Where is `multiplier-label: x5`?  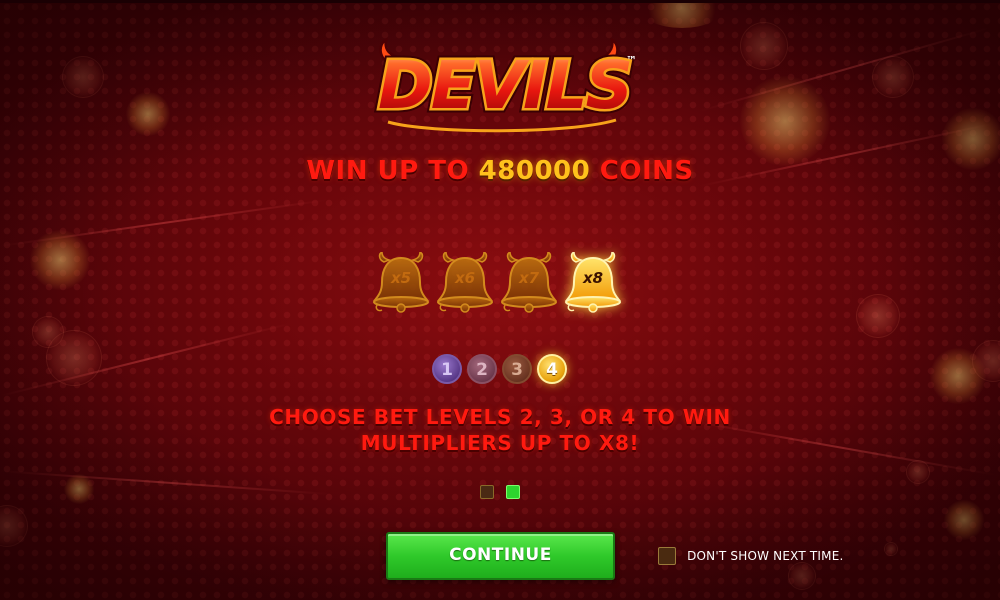
multiplier-label: x5 is located at coordinates (401, 278).